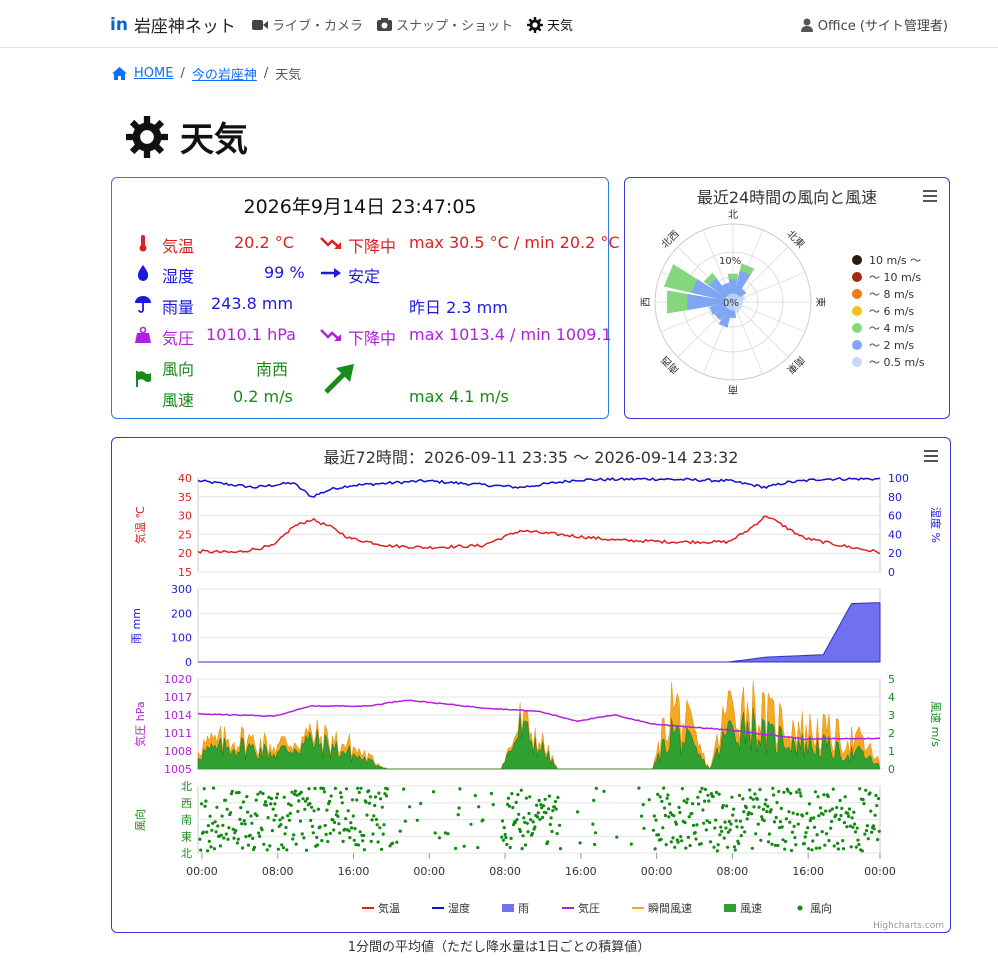  I want to click on brand-name: 岩座神ネット, so click(184, 27).